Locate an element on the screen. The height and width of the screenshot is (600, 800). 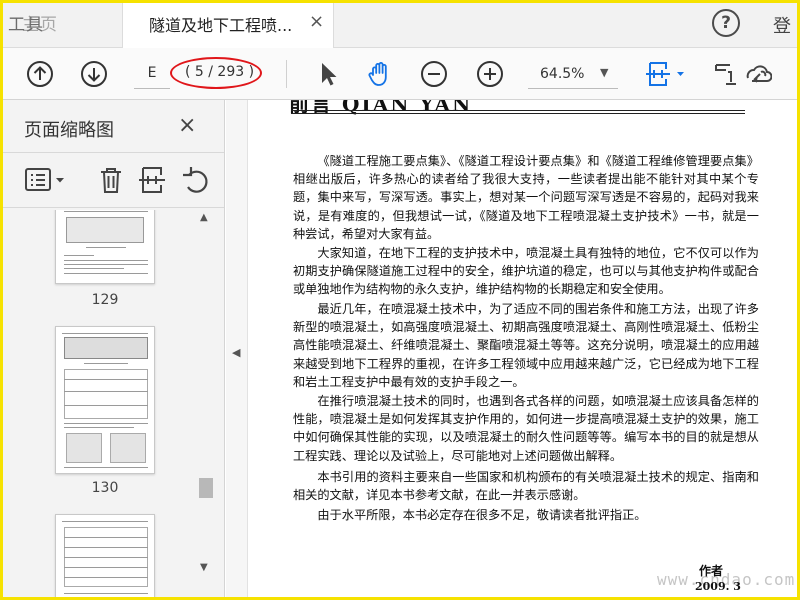
arrow-up-icon is located at coordinates (40, 74).